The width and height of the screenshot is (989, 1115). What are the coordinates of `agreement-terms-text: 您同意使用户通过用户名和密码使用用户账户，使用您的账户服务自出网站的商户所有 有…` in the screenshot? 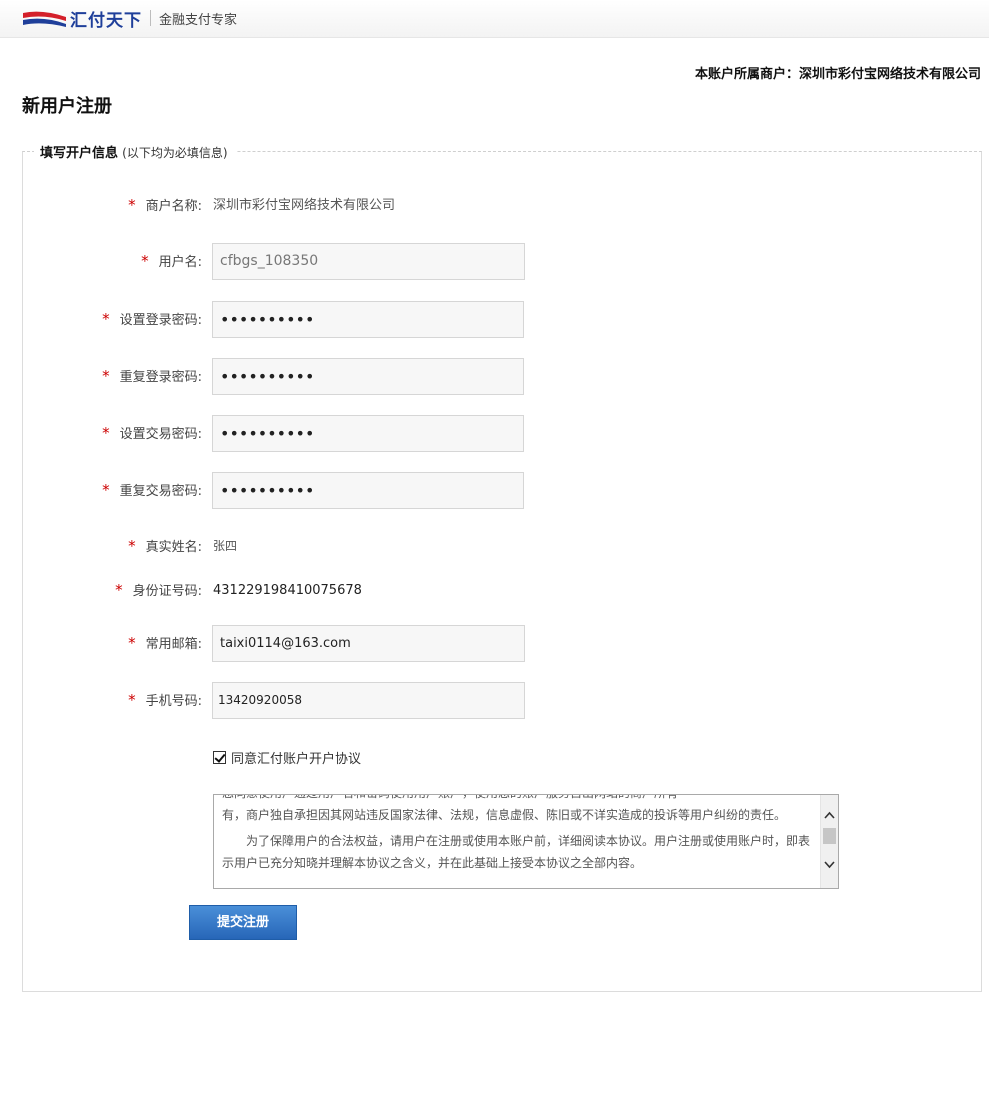 It's located at (519, 839).